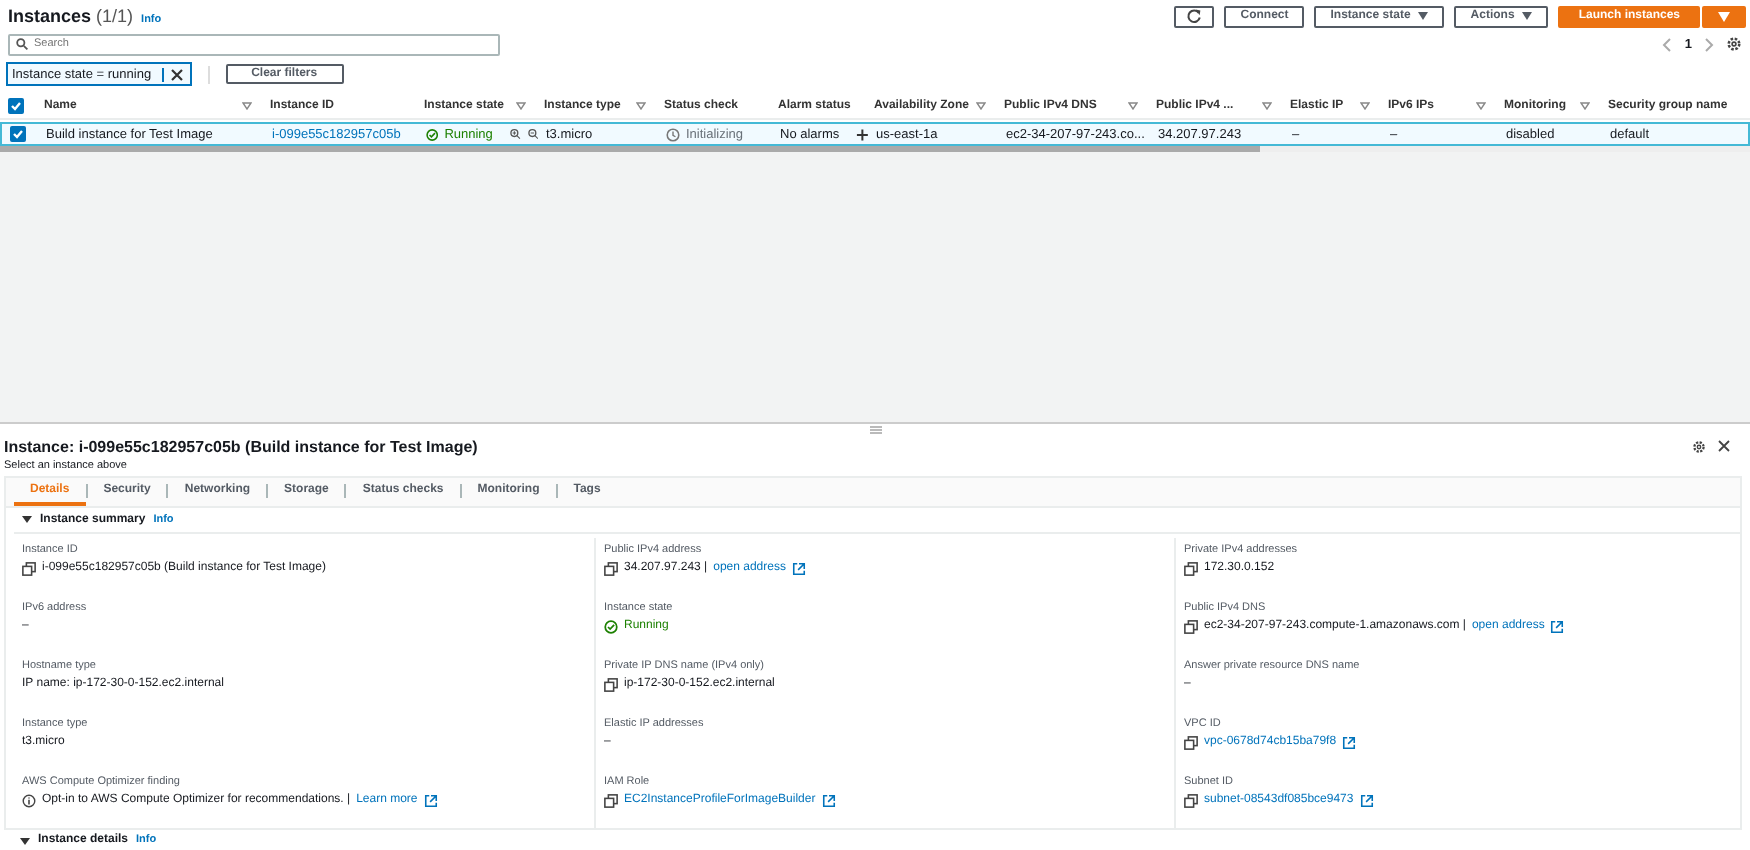 Image resolution: width=1750 pixels, height=850 pixels. What do you see at coordinates (18, 134) in the screenshot?
I see `row-checkbox` at bounding box center [18, 134].